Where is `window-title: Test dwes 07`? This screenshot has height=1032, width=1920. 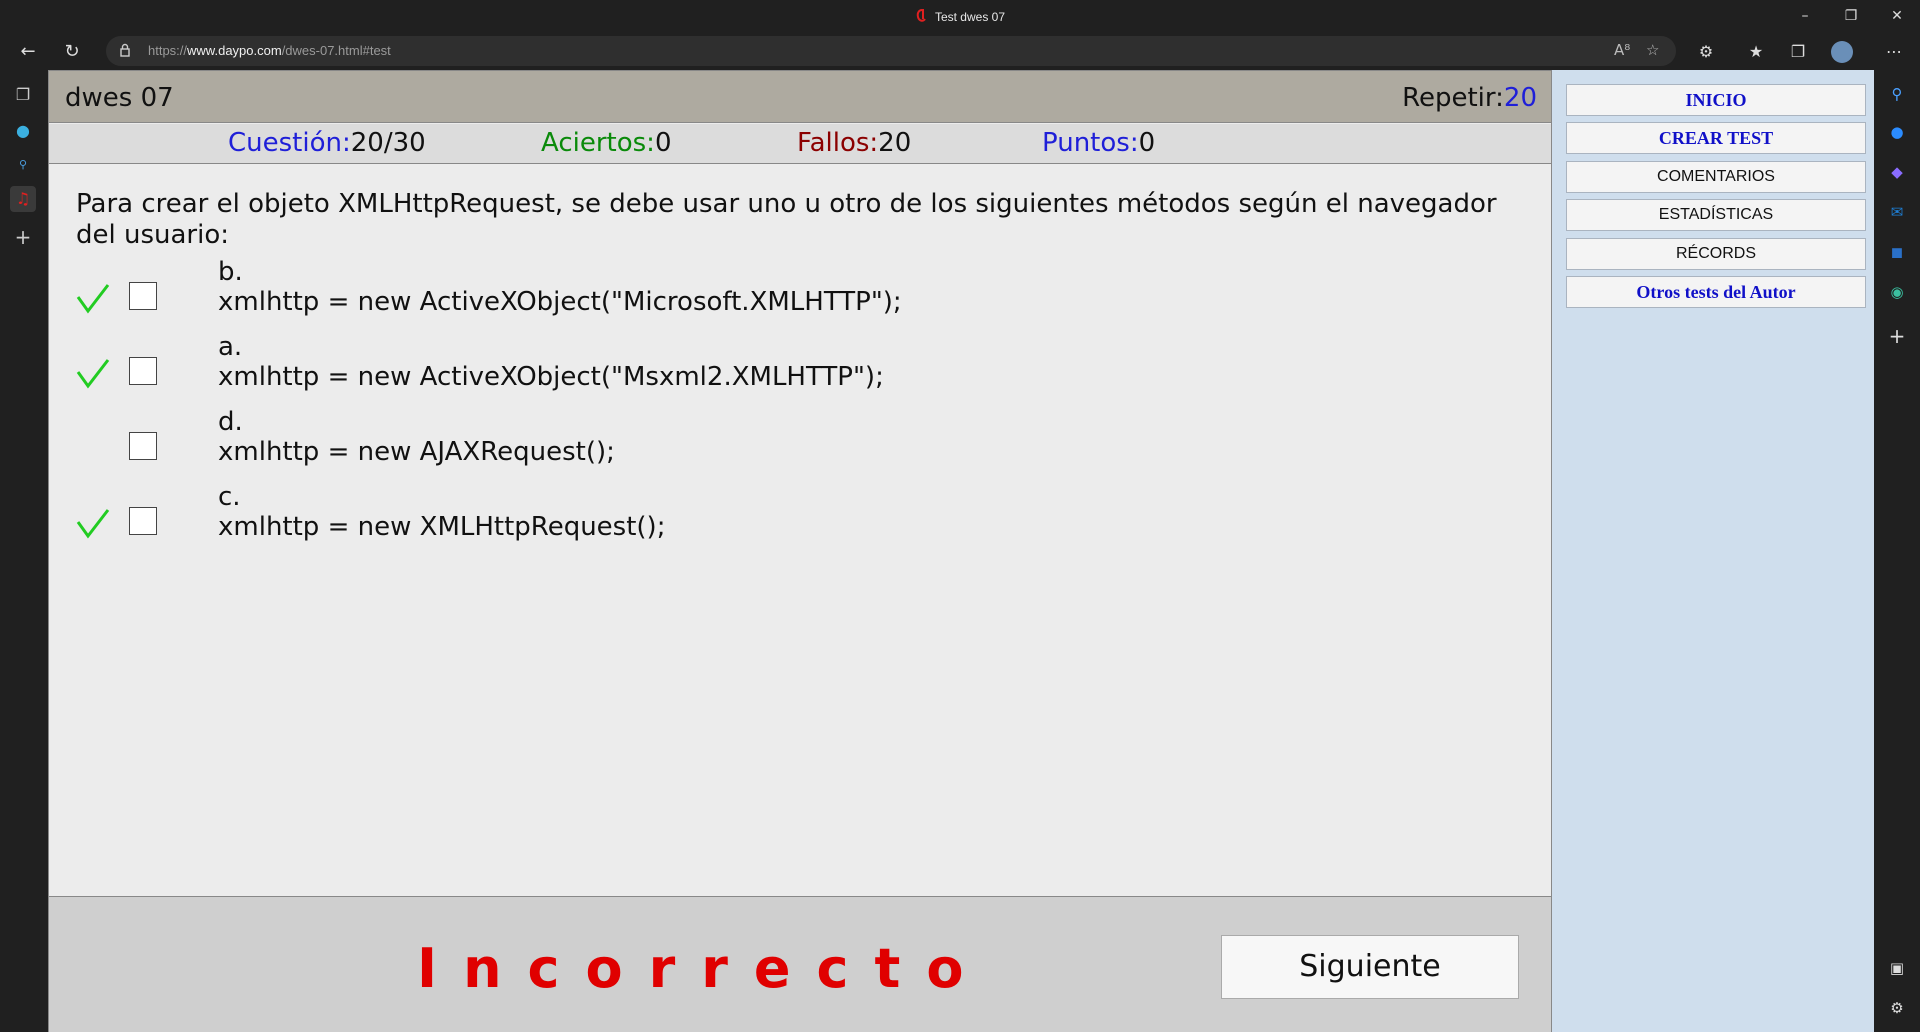 window-title: Test dwes 07 is located at coordinates (960, 16).